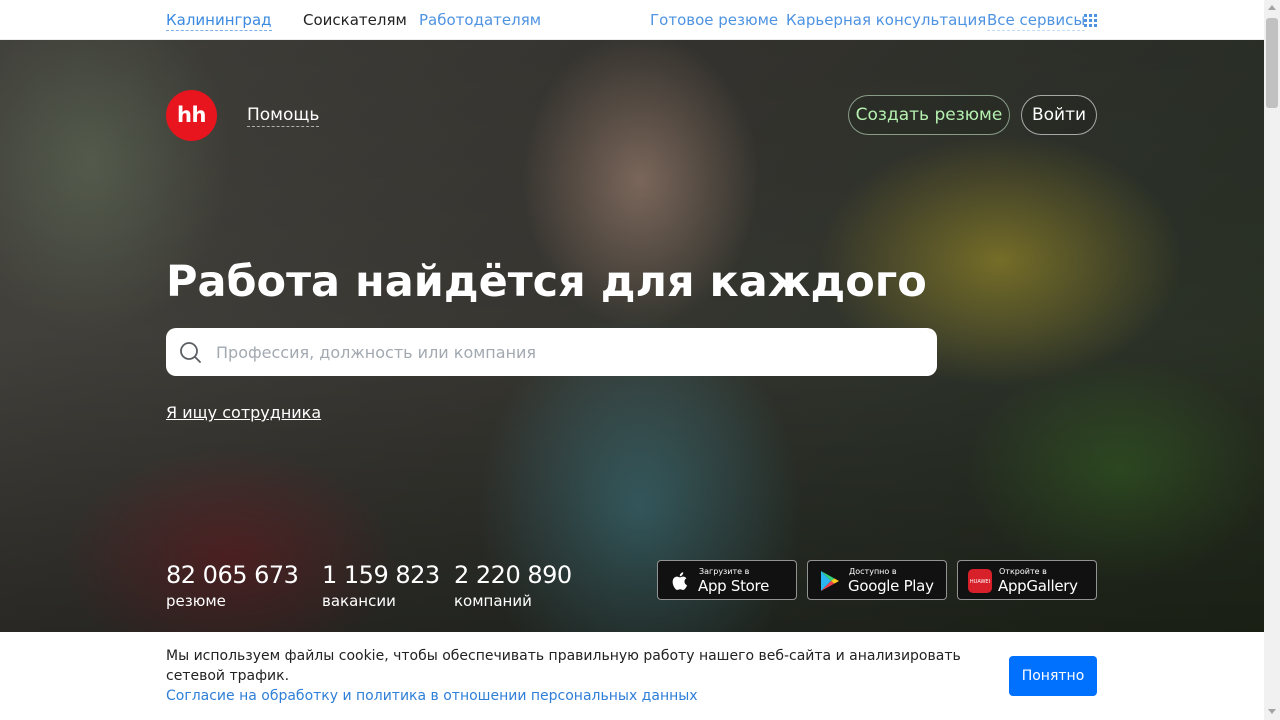  I want to click on create-resume-button: Создать резюме, so click(929, 115).